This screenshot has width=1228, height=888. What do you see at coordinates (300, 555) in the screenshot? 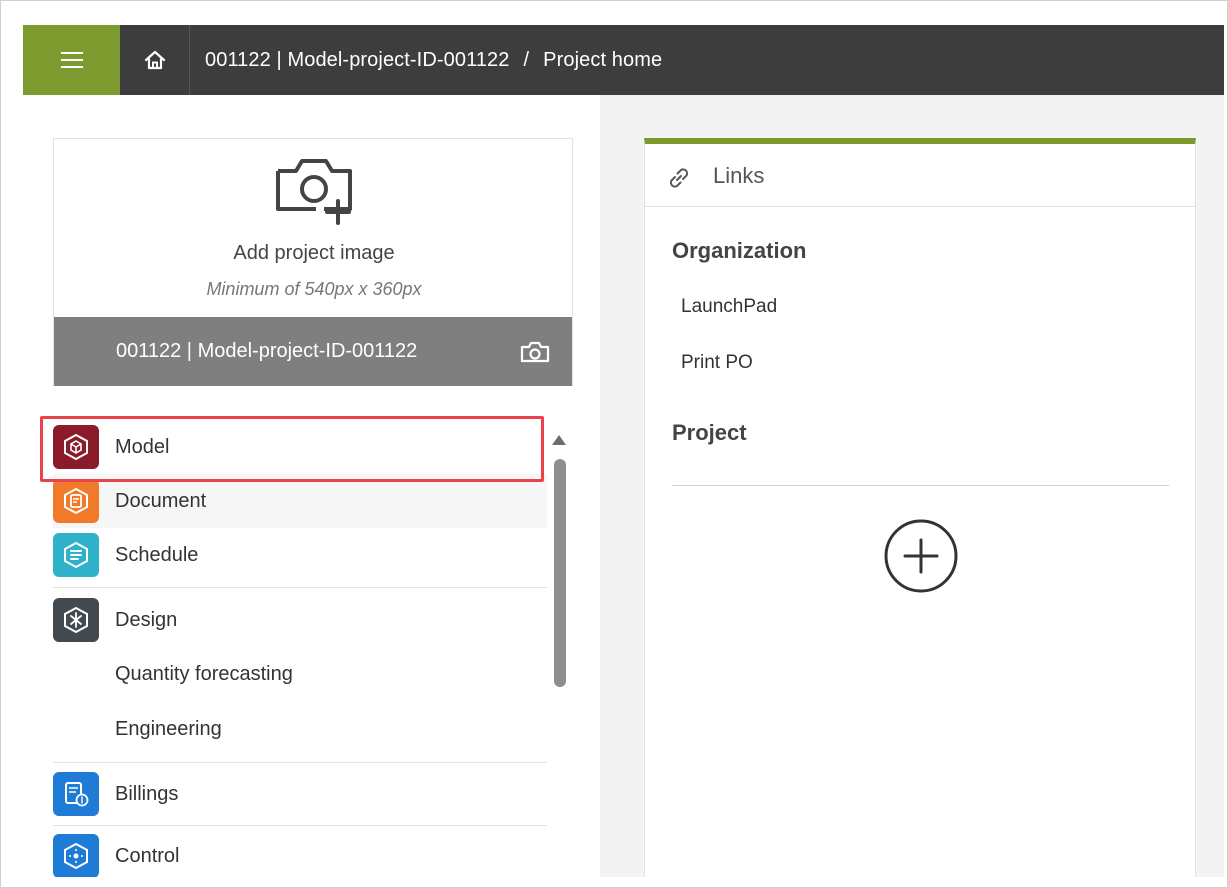
I see `nav-item-schedule: Schedule` at bounding box center [300, 555].